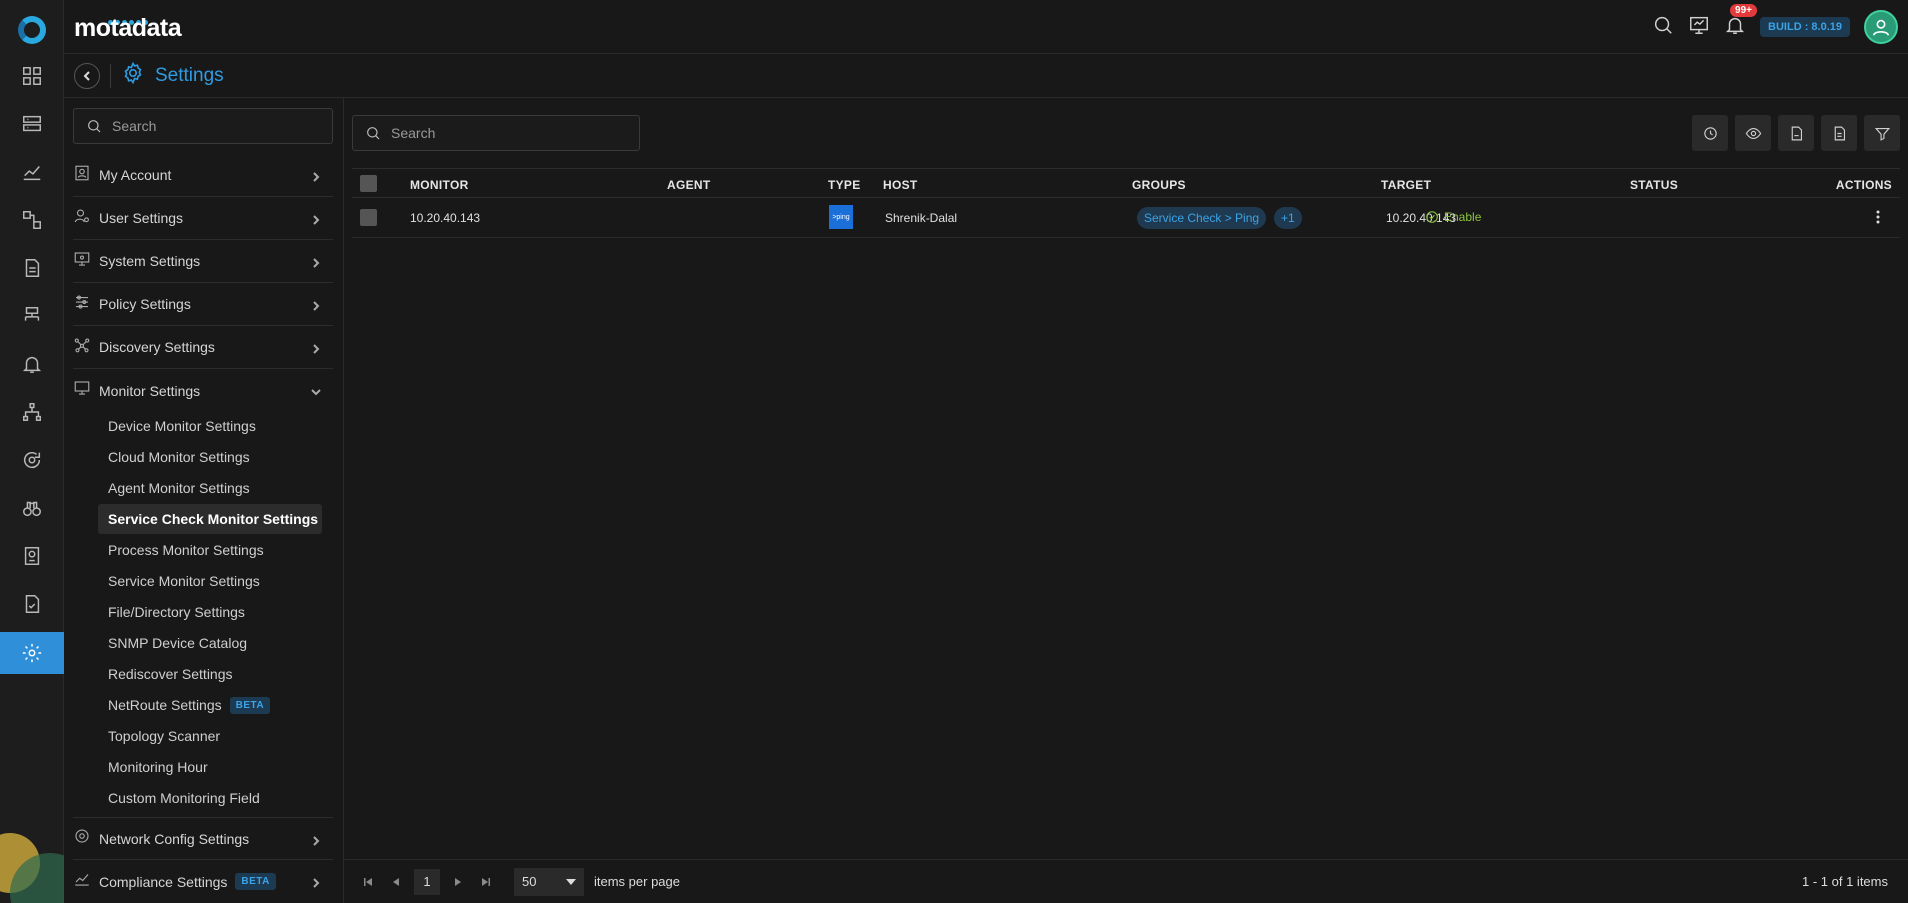  What do you see at coordinates (1126, 881) in the screenshot?
I see `pagination: 1 50 items per page 1 - 1 of 1 items` at bounding box center [1126, 881].